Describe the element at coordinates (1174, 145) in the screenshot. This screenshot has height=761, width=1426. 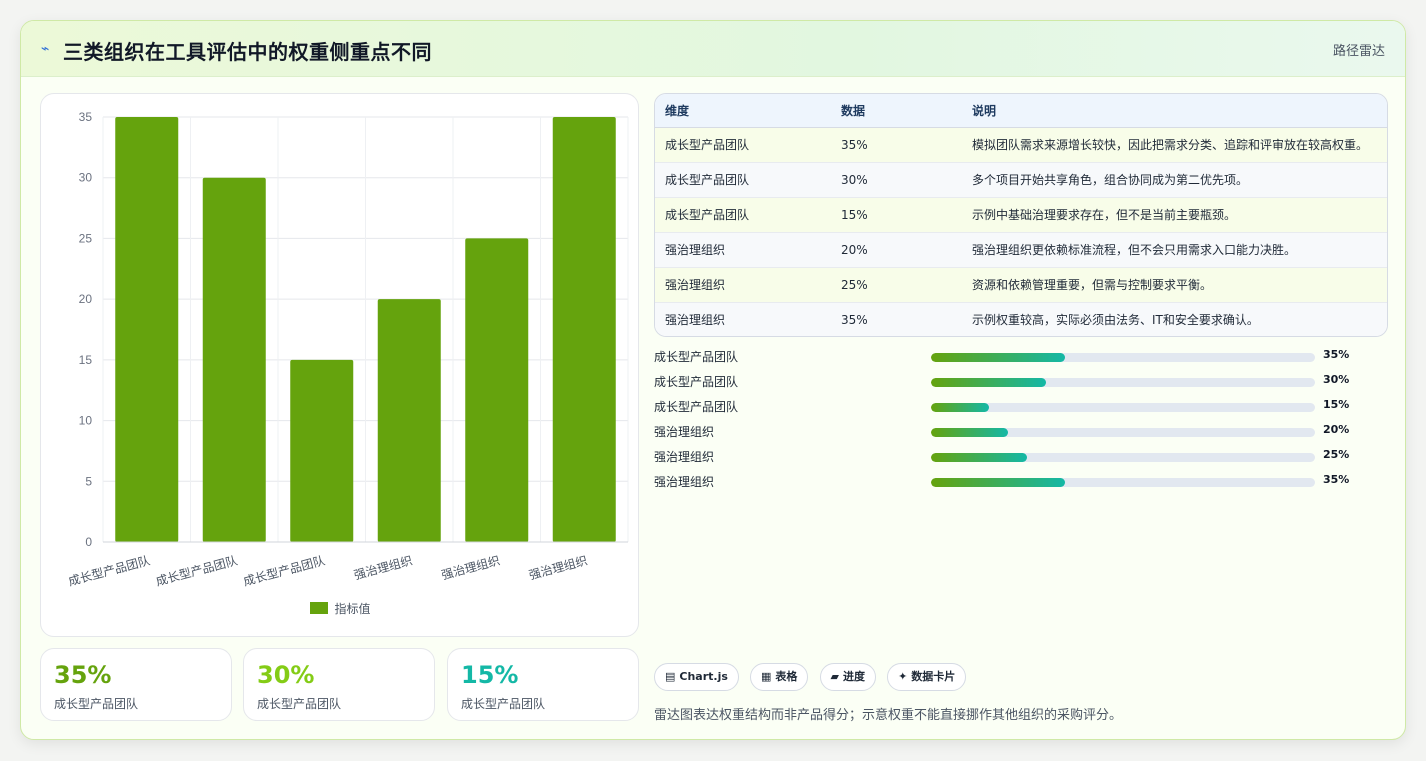
I see `table-cell: 模拟团队需求来源增长较快，因此把需求分类、追踪和评审放在较高权重。` at that location.